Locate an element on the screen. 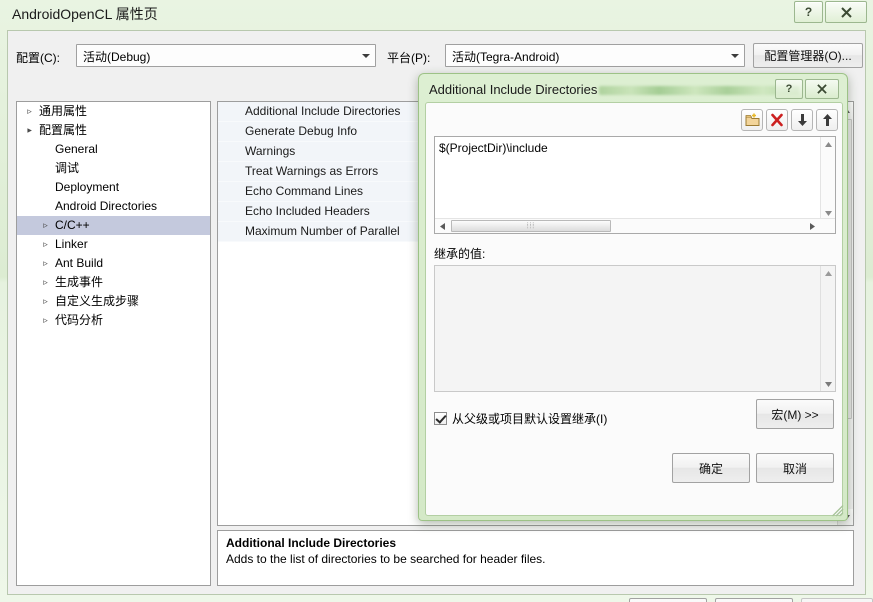  tree-item-label: 配置属性 is located at coordinates (63, 130).